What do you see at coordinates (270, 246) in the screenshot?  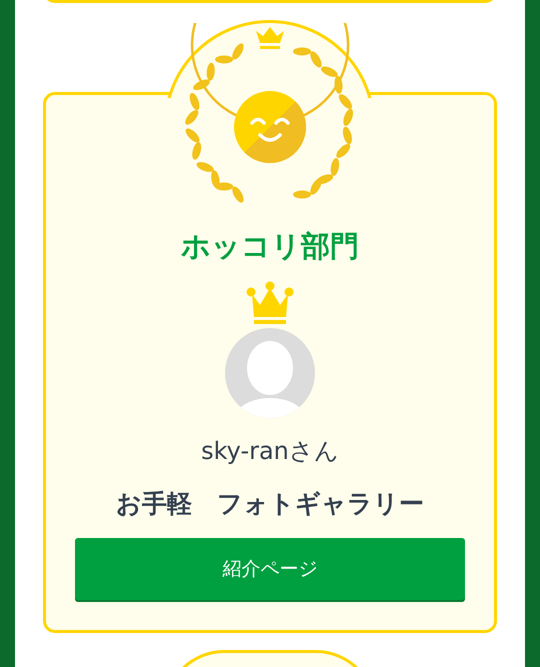 I see `category-title: ホッコリ部門` at bounding box center [270, 246].